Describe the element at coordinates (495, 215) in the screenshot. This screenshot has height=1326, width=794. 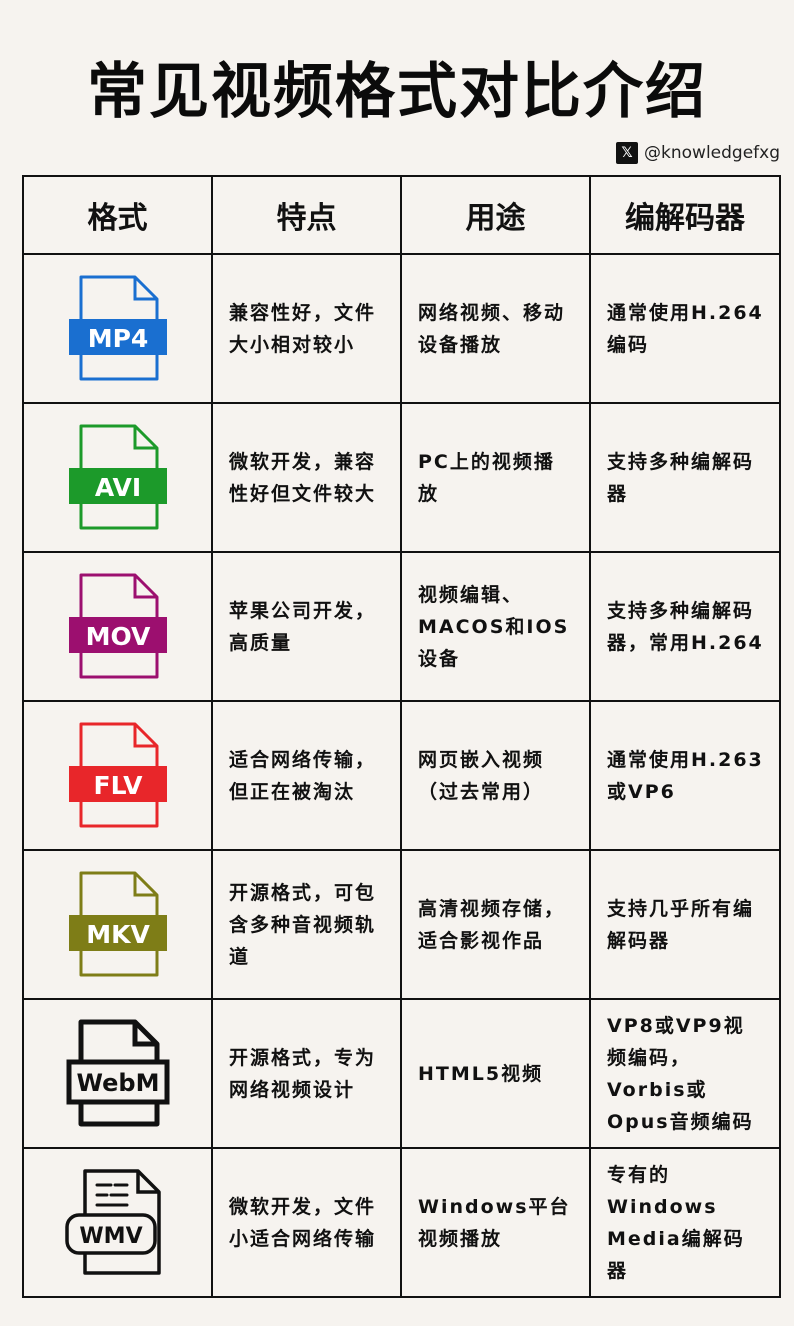
I see `header-usage: 用途` at that location.